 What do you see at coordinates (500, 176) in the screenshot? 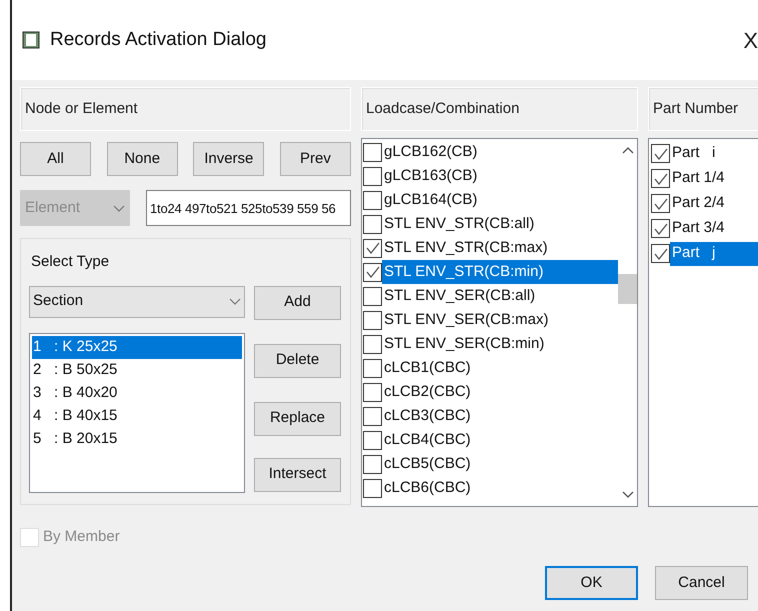
I see `list-item: gLCB163(CB)` at bounding box center [500, 176].